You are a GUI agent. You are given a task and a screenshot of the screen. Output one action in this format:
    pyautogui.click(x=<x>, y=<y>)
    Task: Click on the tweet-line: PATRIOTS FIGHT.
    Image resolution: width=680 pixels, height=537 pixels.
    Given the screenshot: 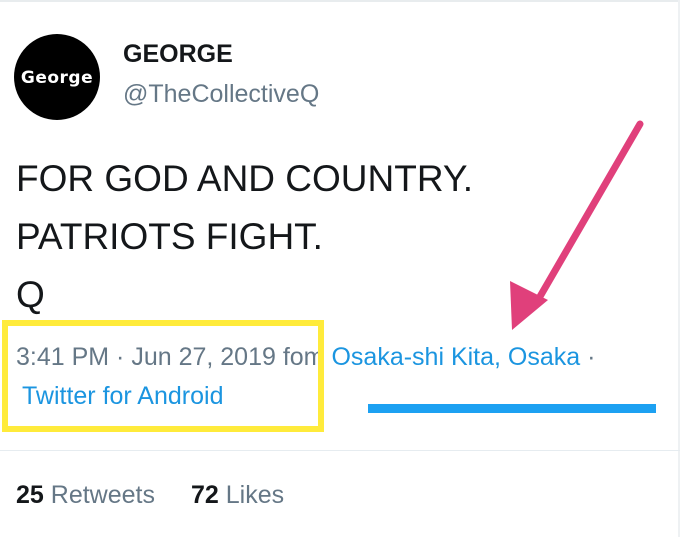 What is the action you would take?
    pyautogui.click(x=169, y=236)
    